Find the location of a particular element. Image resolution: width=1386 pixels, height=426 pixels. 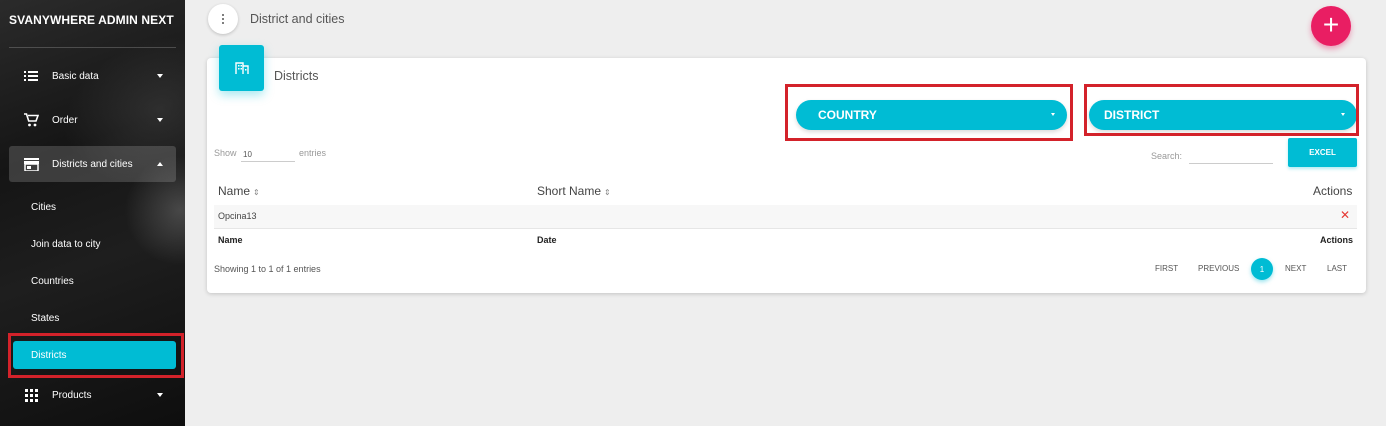

footer-header-date: Date is located at coordinates (547, 240).